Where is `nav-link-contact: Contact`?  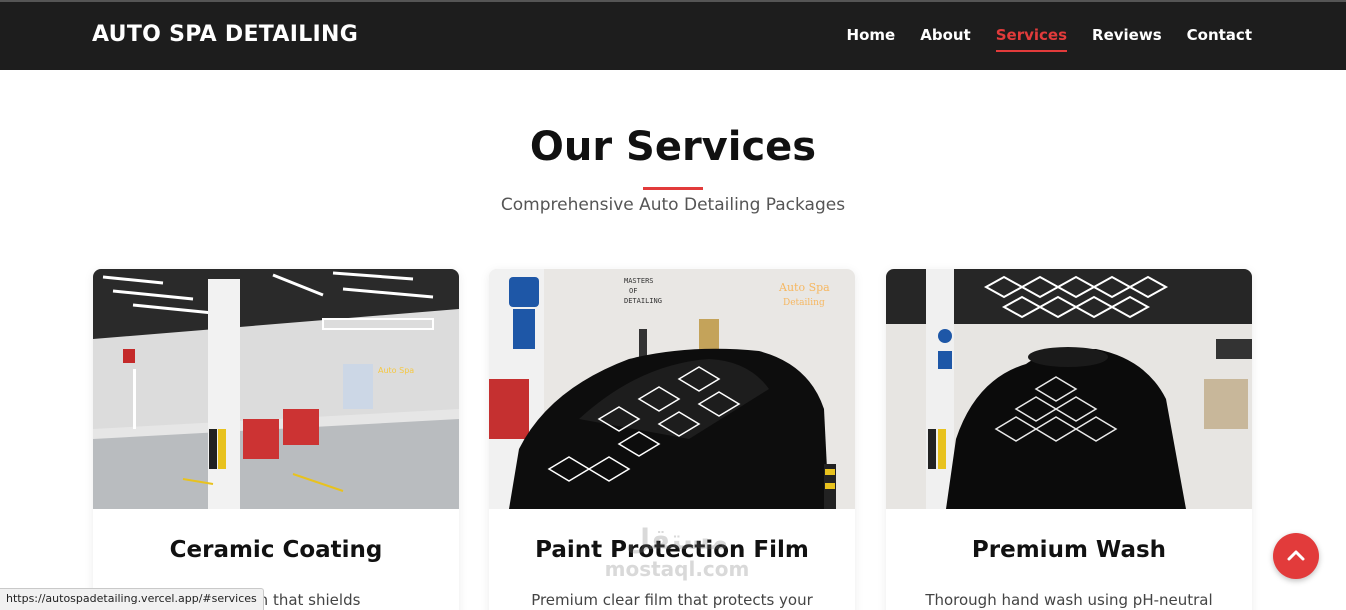 nav-link-contact: Contact is located at coordinates (1219, 39).